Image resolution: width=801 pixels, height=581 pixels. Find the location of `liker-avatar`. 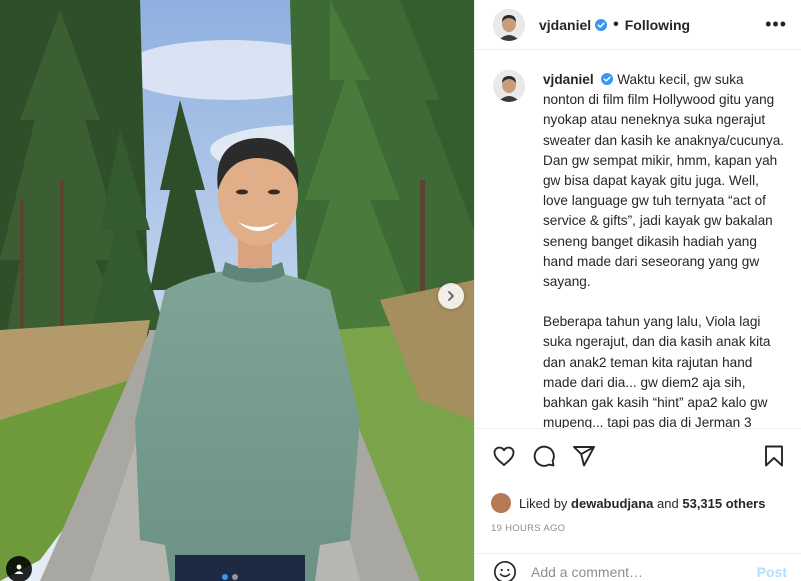

liker-avatar is located at coordinates (501, 503).